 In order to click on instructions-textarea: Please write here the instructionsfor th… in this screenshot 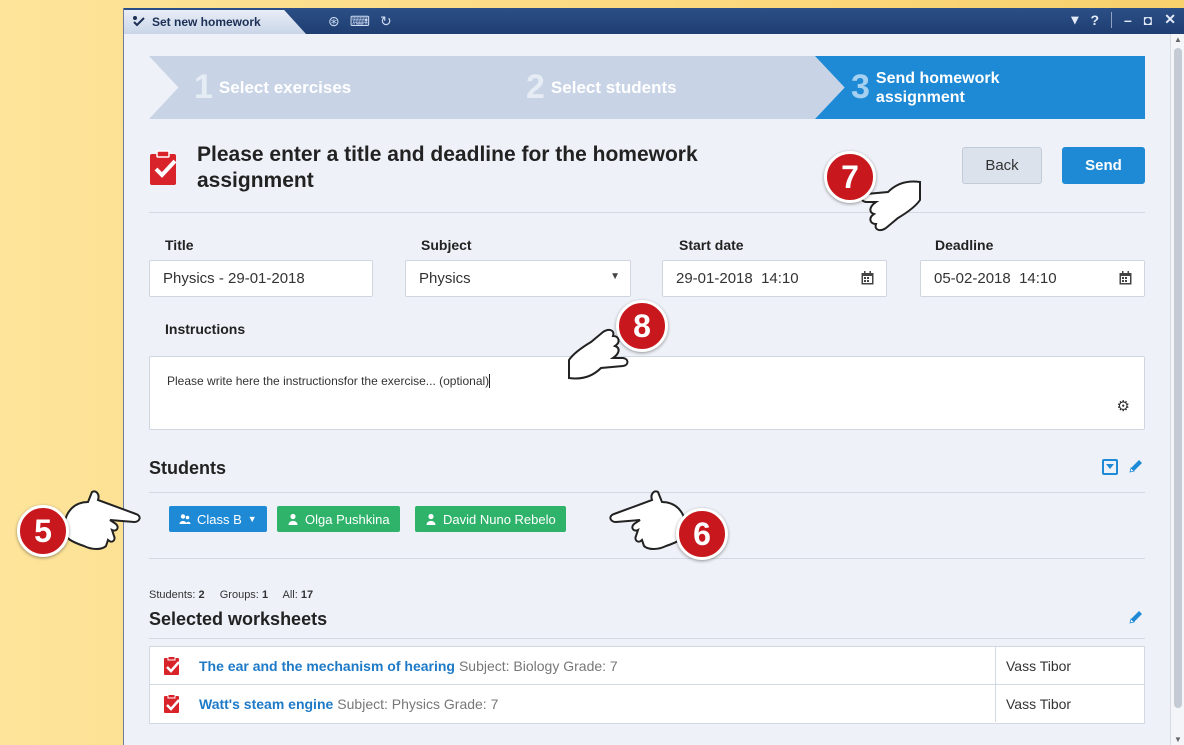, I will do `click(647, 393)`.